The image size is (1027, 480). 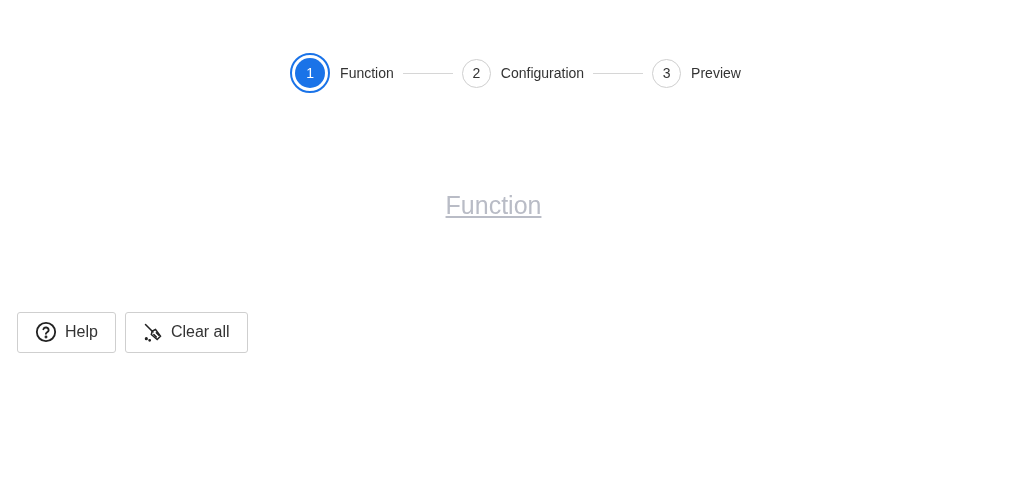 What do you see at coordinates (542, 73) in the screenshot?
I see `step-label: Configuration` at bounding box center [542, 73].